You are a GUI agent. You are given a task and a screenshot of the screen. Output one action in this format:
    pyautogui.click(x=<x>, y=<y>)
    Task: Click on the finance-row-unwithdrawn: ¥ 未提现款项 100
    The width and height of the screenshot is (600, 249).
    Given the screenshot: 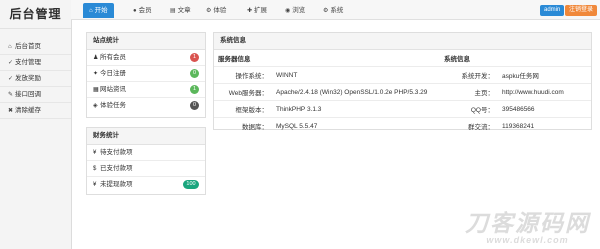 What is the action you would take?
    pyautogui.click(x=146, y=184)
    